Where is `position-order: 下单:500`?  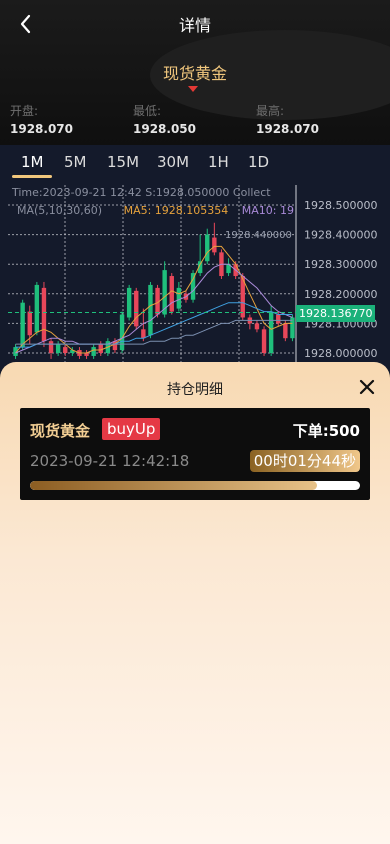
position-order: 下单:500 is located at coordinates (326, 430).